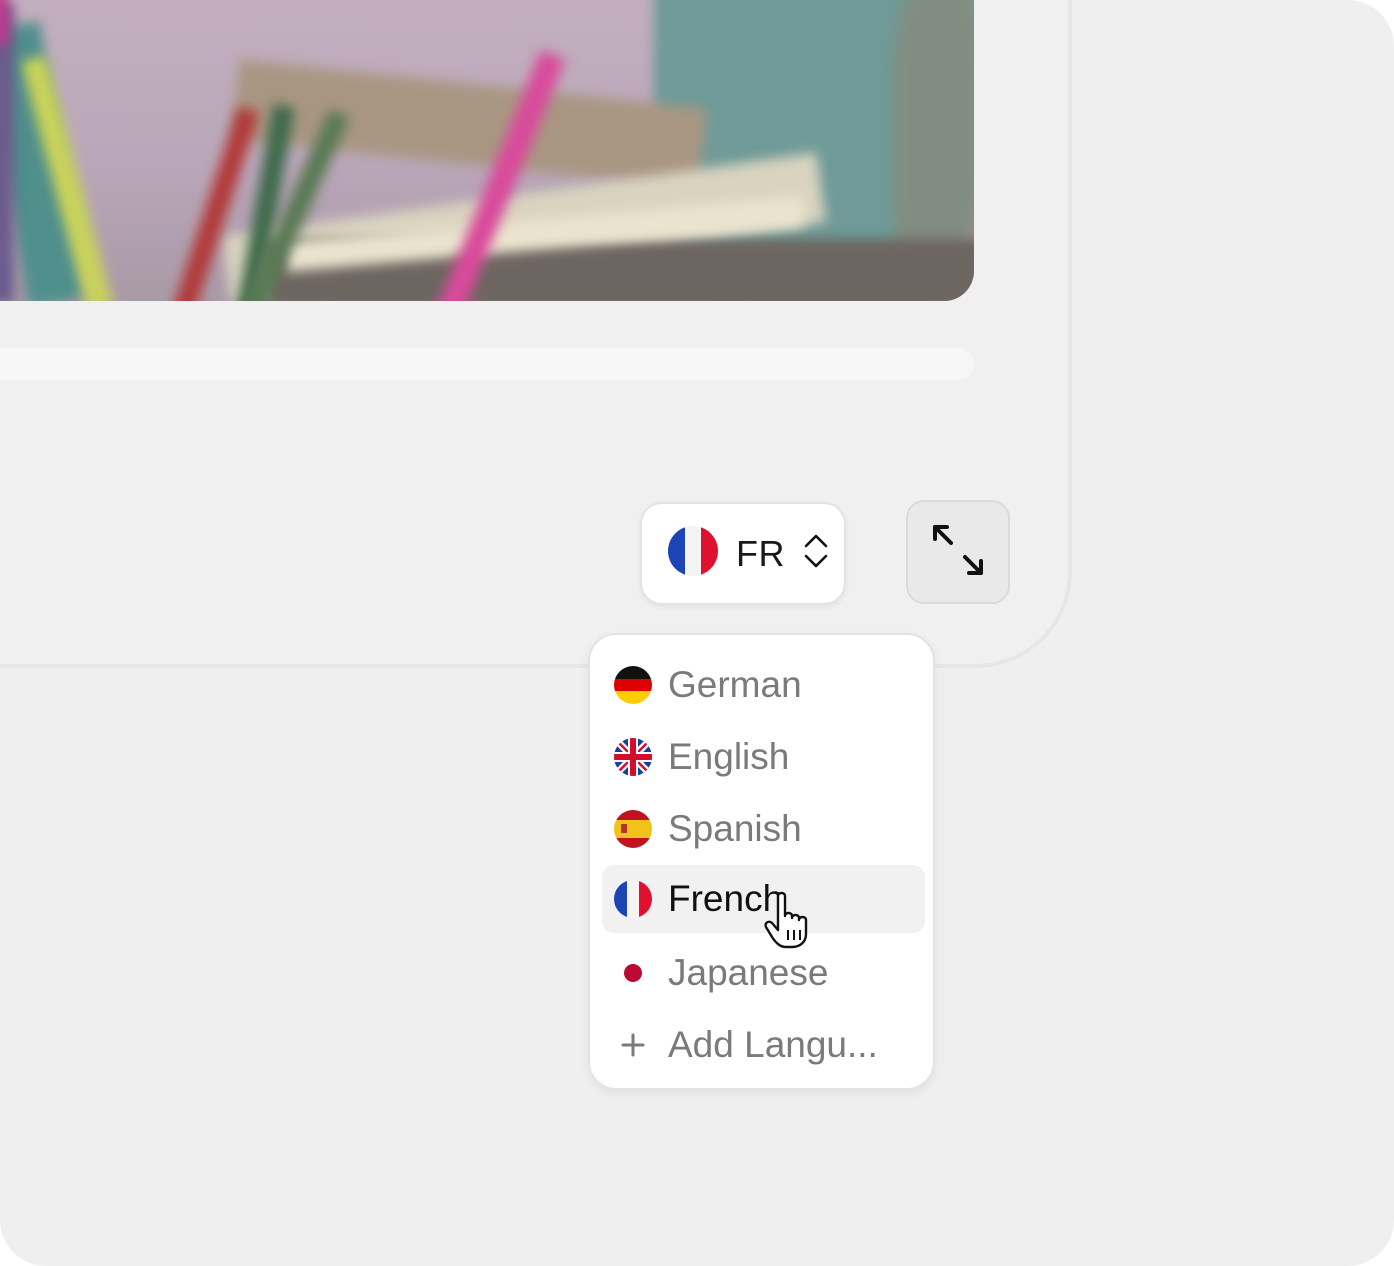 This screenshot has width=1394, height=1266. Describe the element at coordinates (633, 973) in the screenshot. I see `flag-japan-icon` at that location.